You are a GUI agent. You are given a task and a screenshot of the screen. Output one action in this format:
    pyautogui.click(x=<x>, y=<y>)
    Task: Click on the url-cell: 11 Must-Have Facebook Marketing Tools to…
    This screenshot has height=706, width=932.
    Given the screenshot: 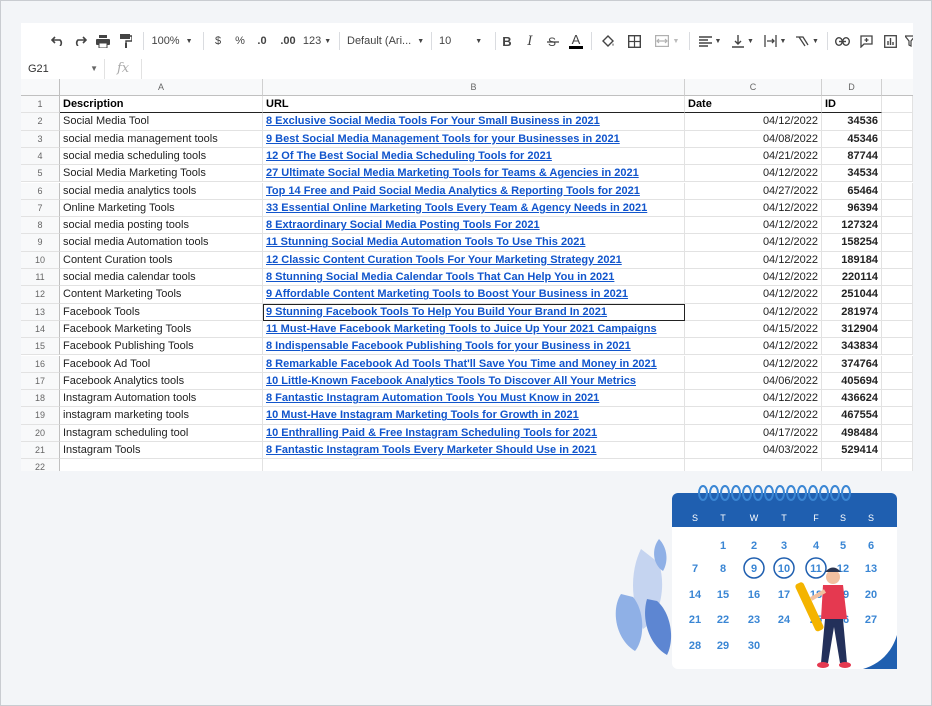 What is the action you would take?
    pyautogui.click(x=474, y=329)
    